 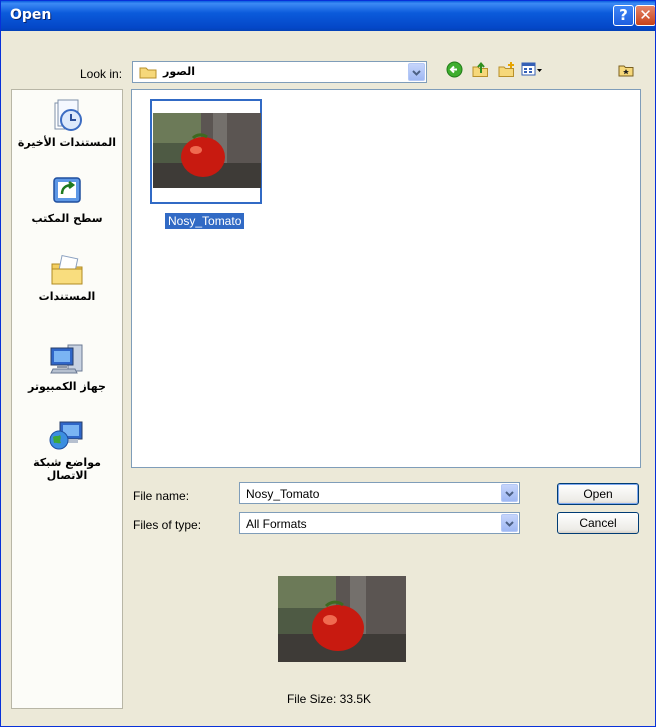 What do you see at coordinates (342, 619) in the screenshot?
I see `tomato-photo-preview` at bounding box center [342, 619].